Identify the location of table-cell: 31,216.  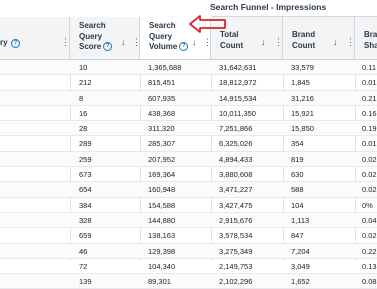
(302, 98).